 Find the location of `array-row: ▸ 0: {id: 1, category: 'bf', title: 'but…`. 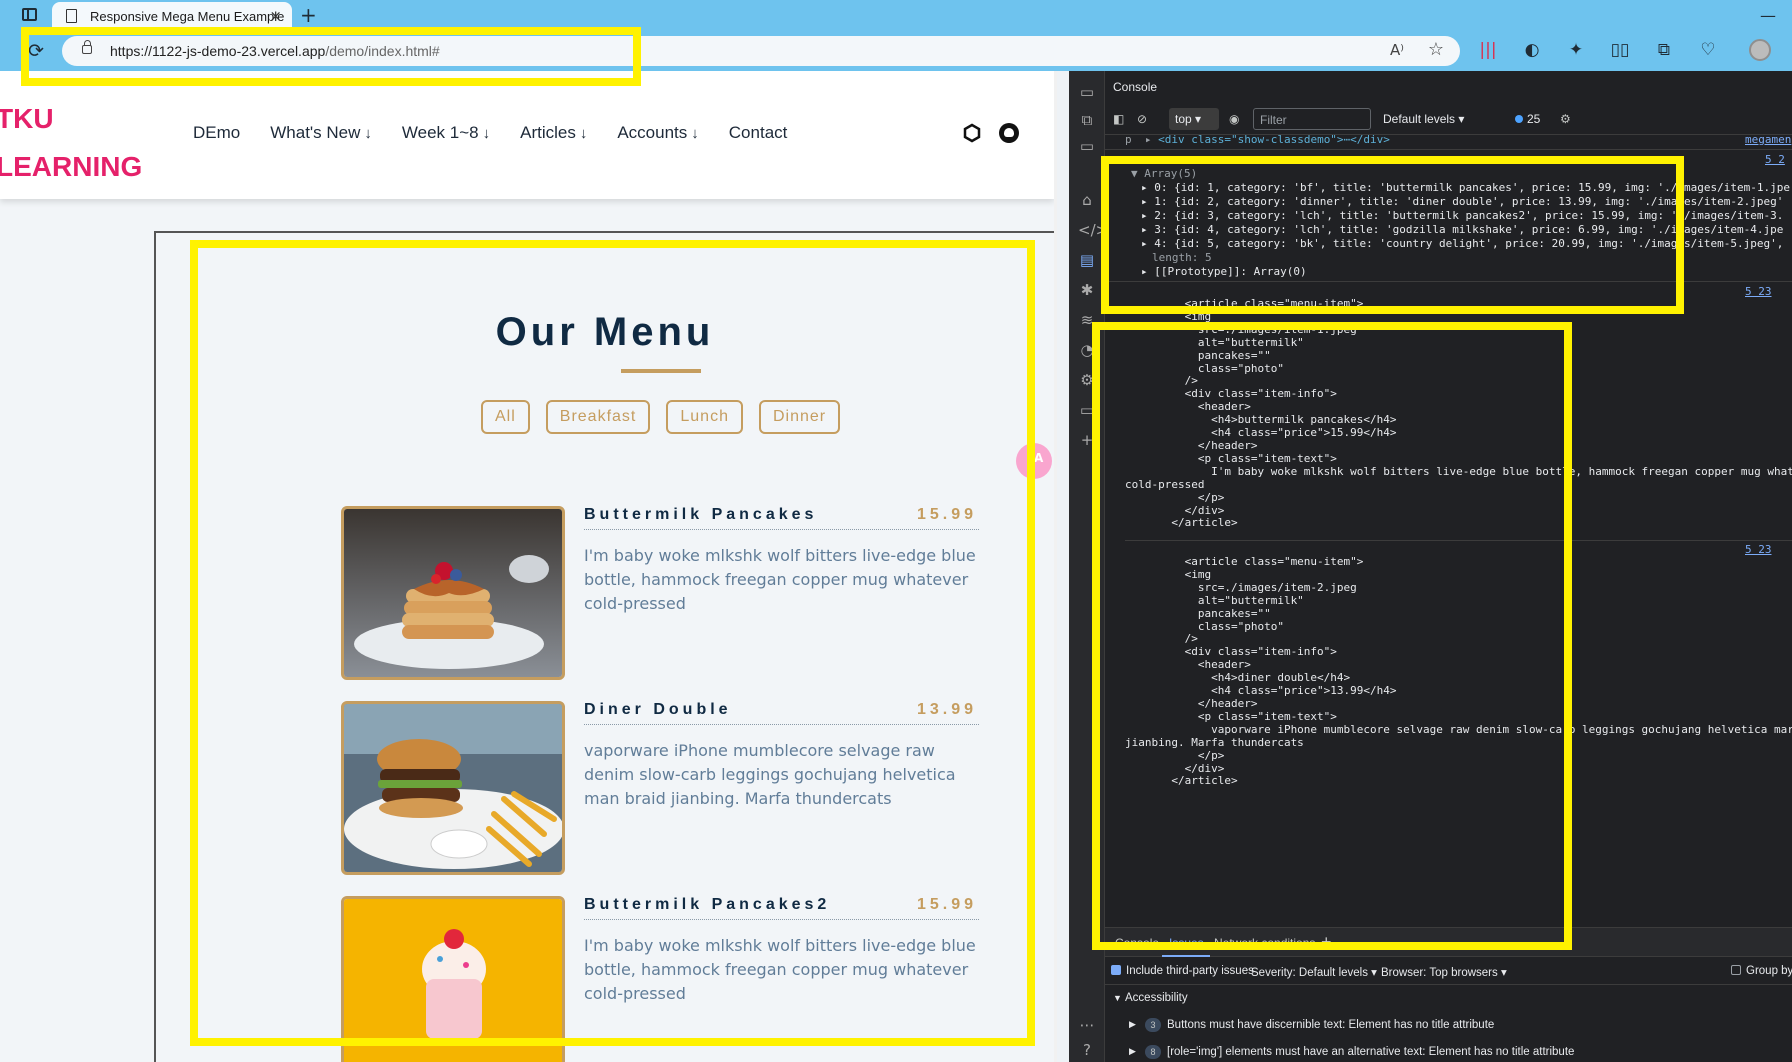

array-row: ▸ 0: {id: 1, category: 'bf', title: 'but… is located at coordinates (1465, 188).